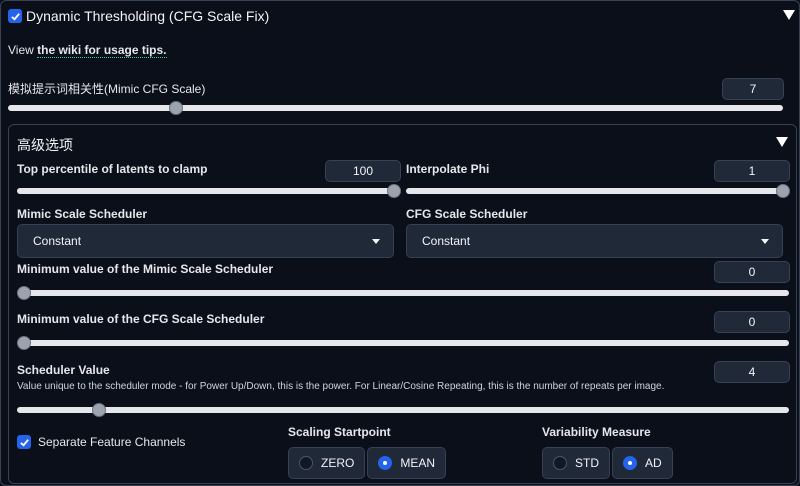  I want to click on interpolate-phi-slider-thumb, so click(783, 191).